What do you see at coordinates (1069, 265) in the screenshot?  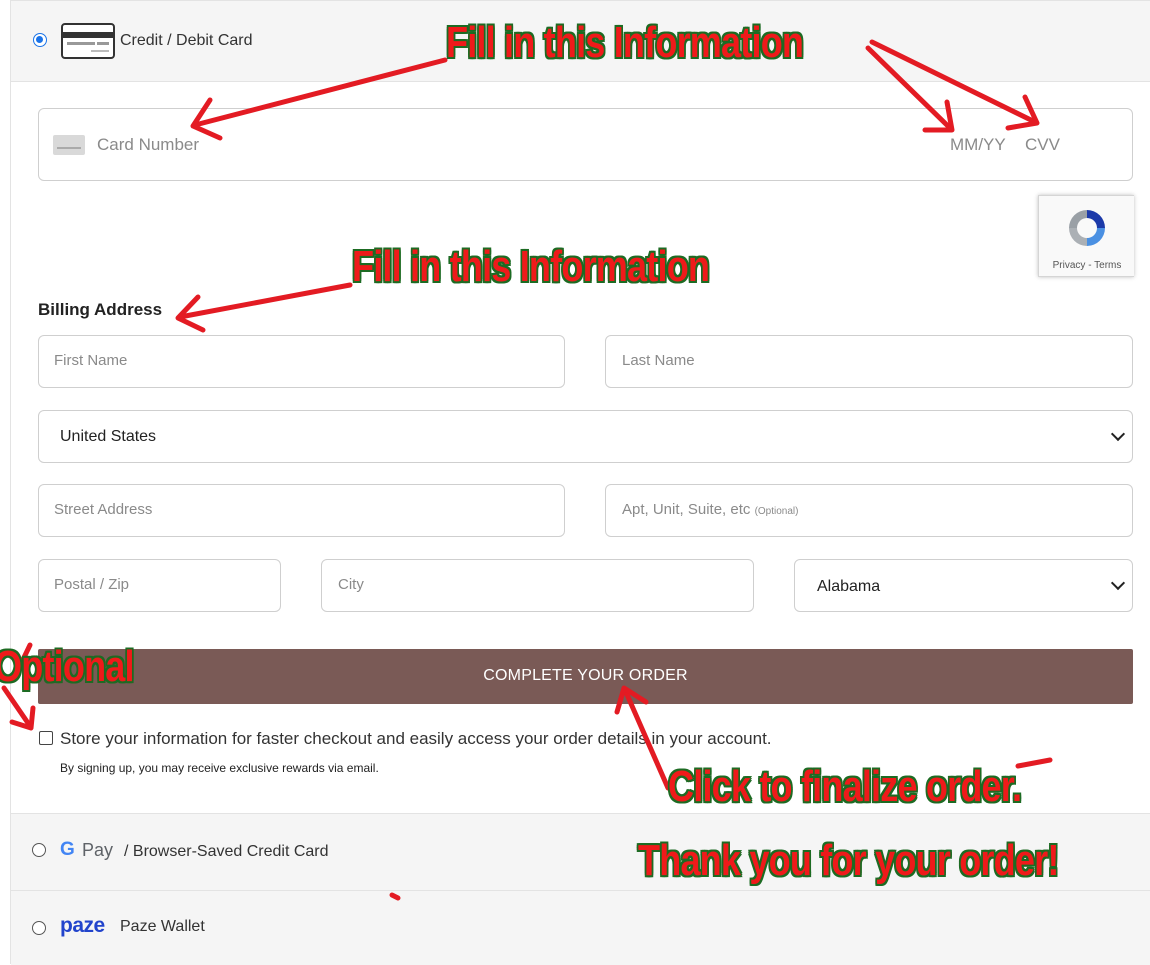 I see `recaptcha-privacy-link: Privacy` at bounding box center [1069, 265].